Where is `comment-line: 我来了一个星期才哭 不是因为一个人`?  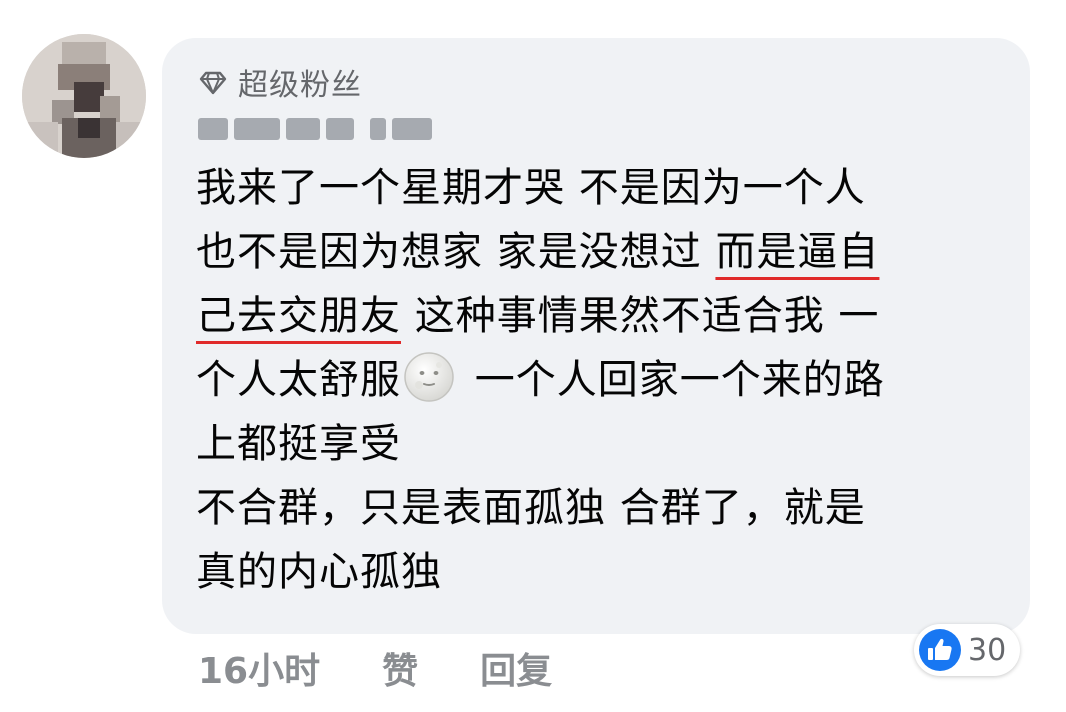 comment-line: 我来了一个星期才哭 不是因为一个人 is located at coordinates (601, 188).